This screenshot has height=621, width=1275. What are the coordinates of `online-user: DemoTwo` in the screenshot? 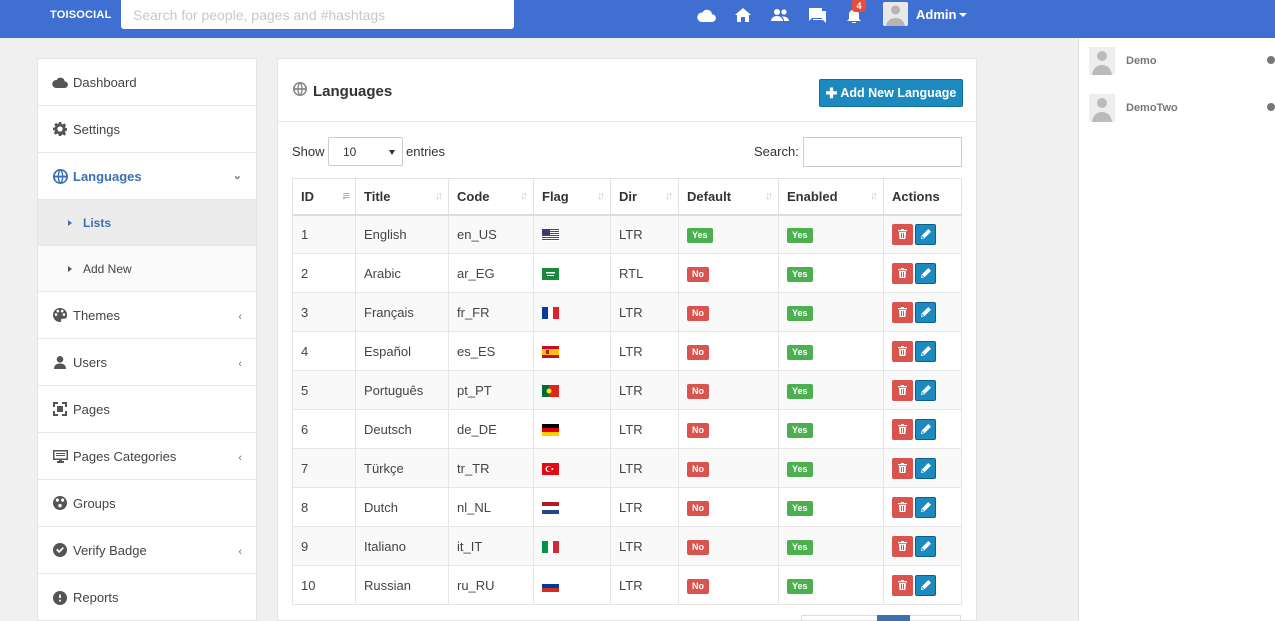 It's located at (1133, 108).